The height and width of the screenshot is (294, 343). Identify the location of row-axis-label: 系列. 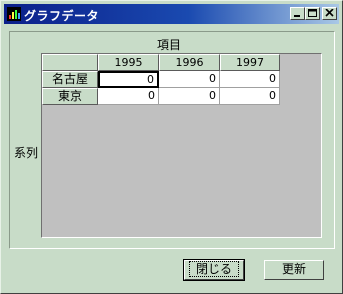
(26, 153).